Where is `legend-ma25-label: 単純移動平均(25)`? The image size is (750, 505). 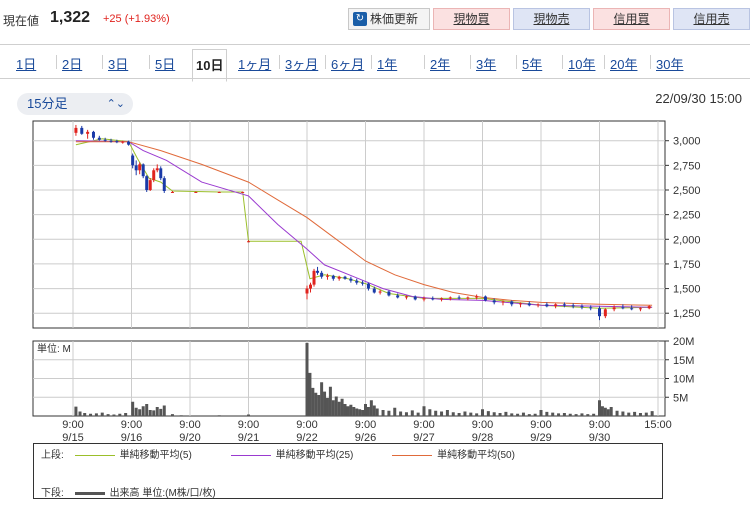
legend-ma25-label: 単純移動平均(25) is located at coordinates (314, 455).